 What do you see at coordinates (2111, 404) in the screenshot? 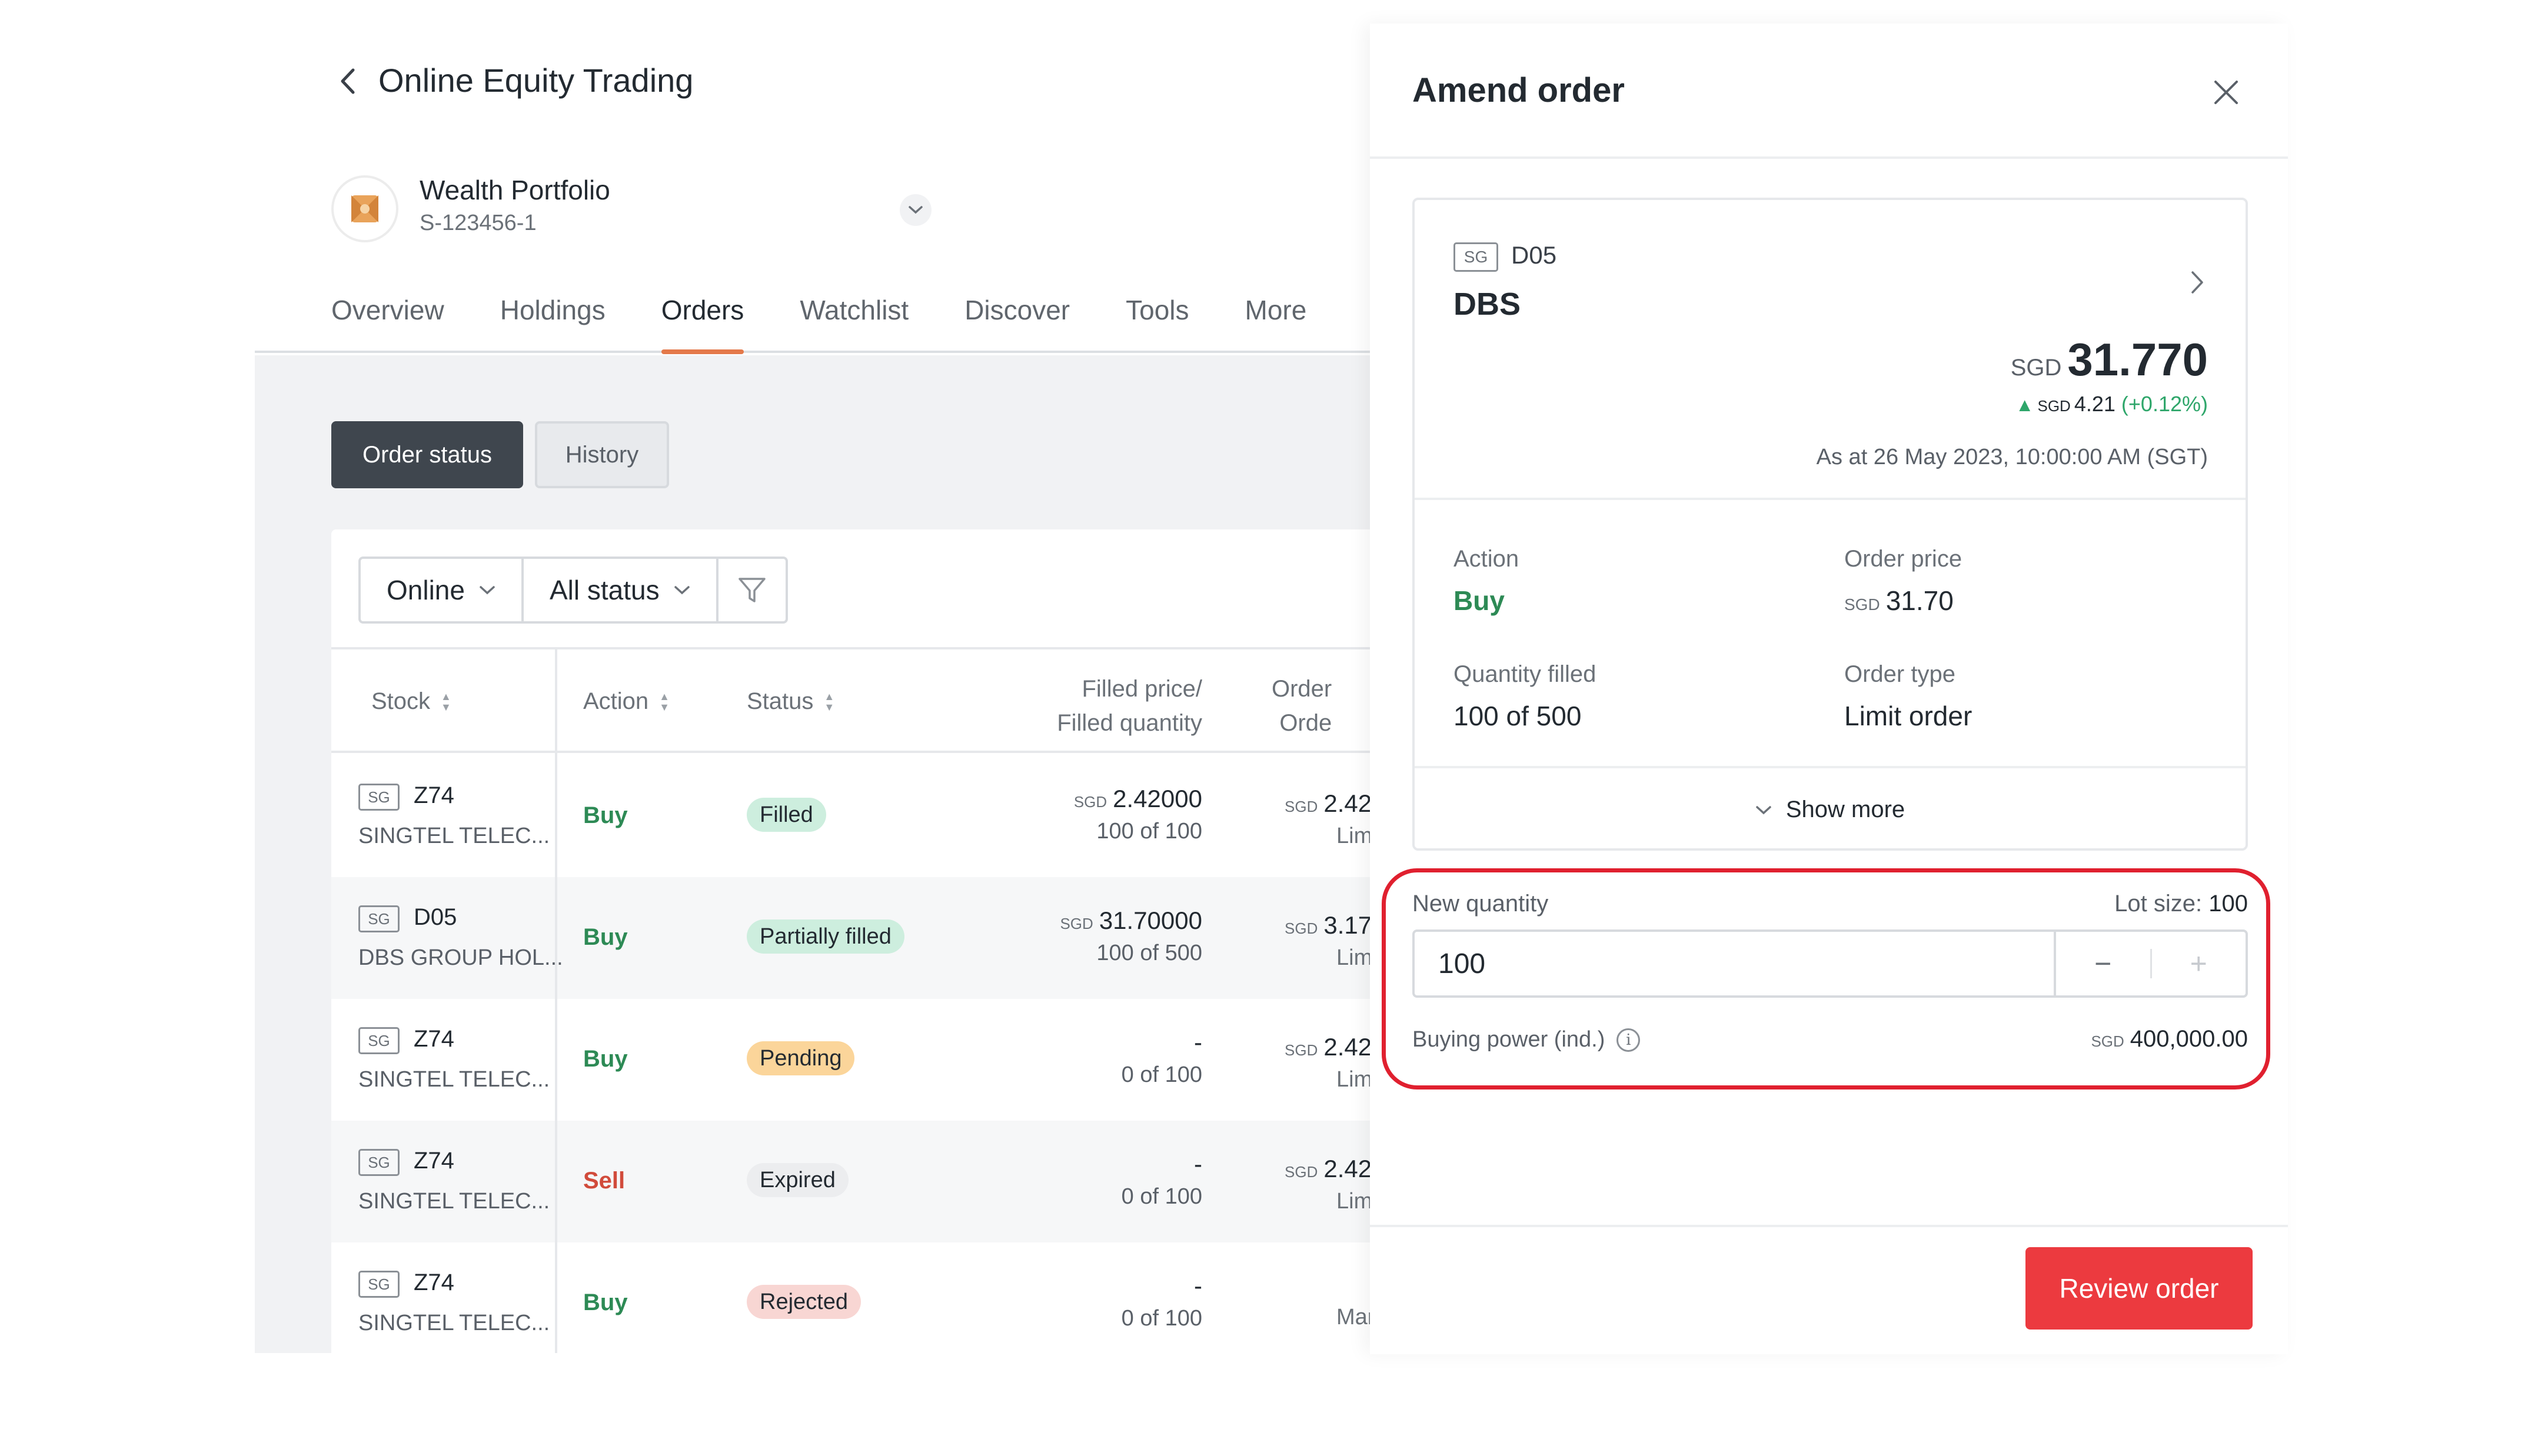
I see `price-change: ▲ SGD 4.21 (+0.12%)` at bounding box center [2111, 404].